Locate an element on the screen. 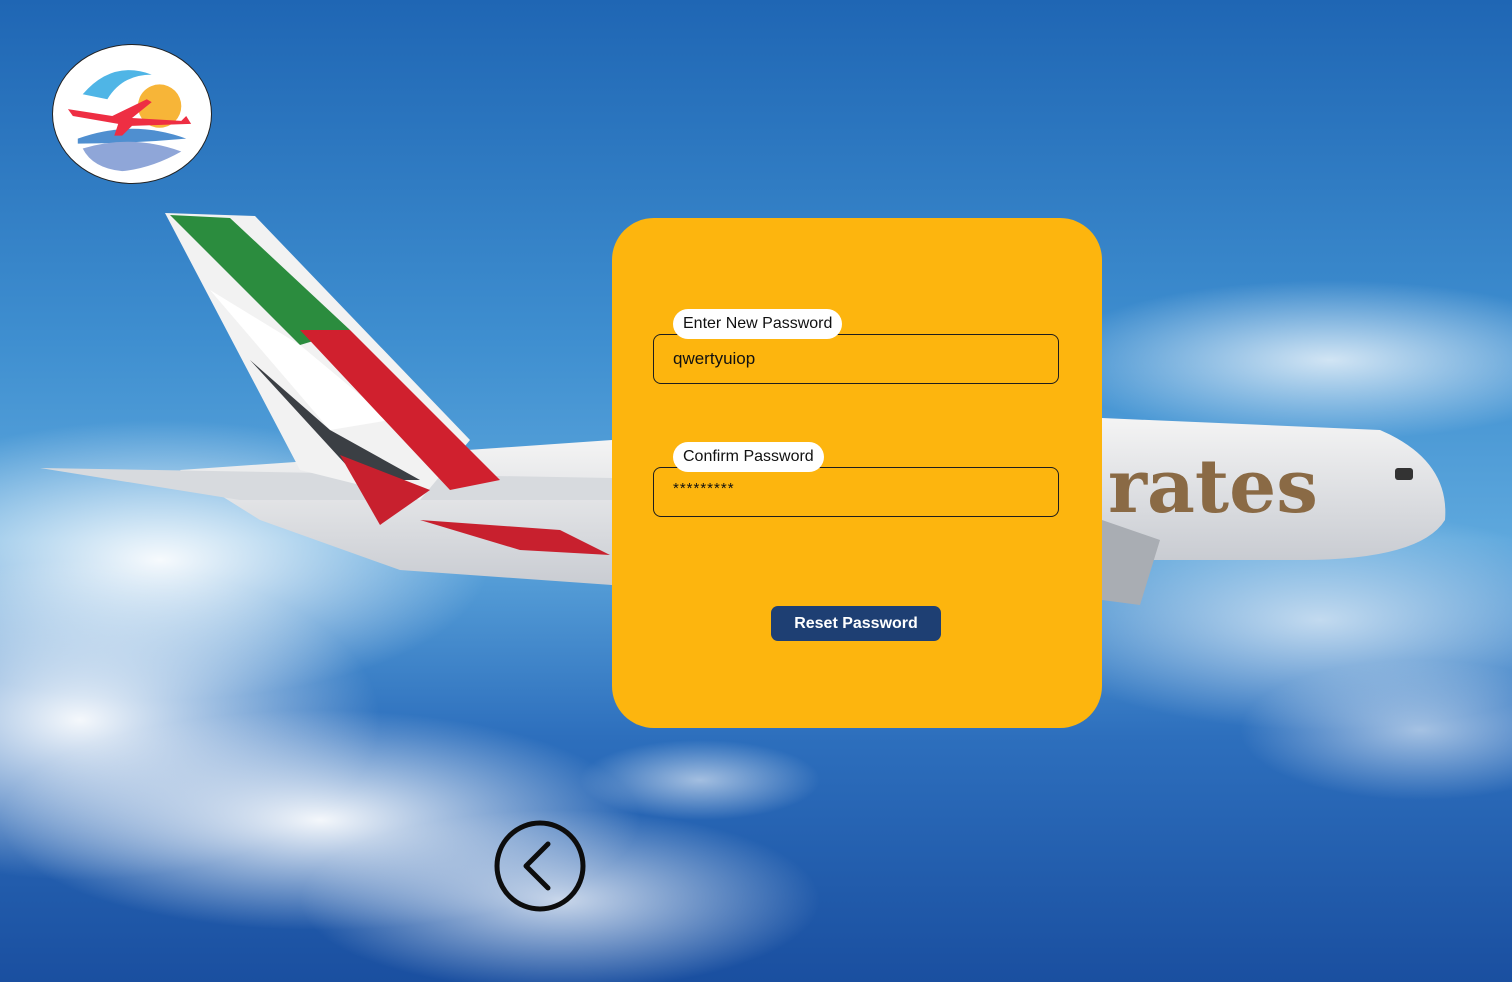 The height and width of the screenshot is (982, 1512). confirm-password-field: Confirm Password is located at coordinates (856, 479).